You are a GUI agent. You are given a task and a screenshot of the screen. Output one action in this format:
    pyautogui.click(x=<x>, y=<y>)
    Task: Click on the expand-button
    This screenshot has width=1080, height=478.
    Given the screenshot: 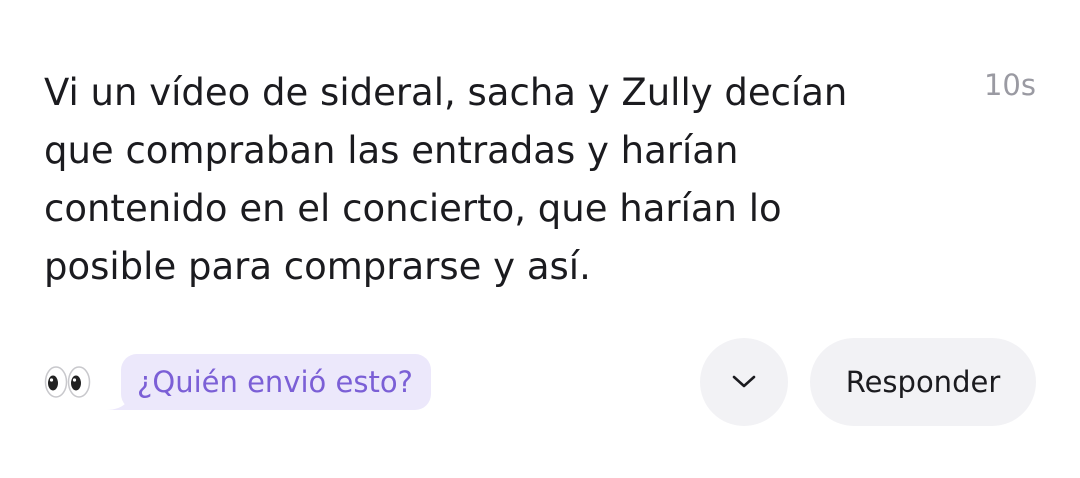 What is the action you would take?
    pyautogui.click(x=744, y=382)
    